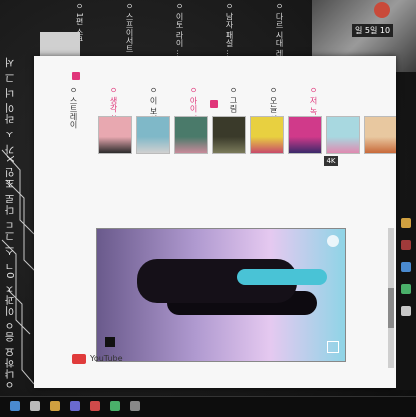  What do you see at coordinates (73, 107) in the screenshot?
I see `menu-item: ㅇ 스트레이` at bounding box center [73, 107].